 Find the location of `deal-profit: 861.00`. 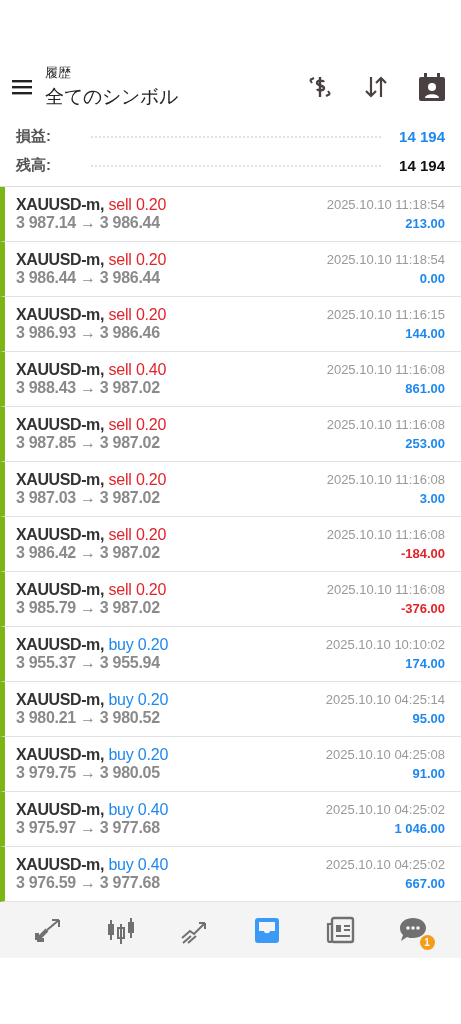

deal-profit: 861.00 is located at coordinates (425, 388).